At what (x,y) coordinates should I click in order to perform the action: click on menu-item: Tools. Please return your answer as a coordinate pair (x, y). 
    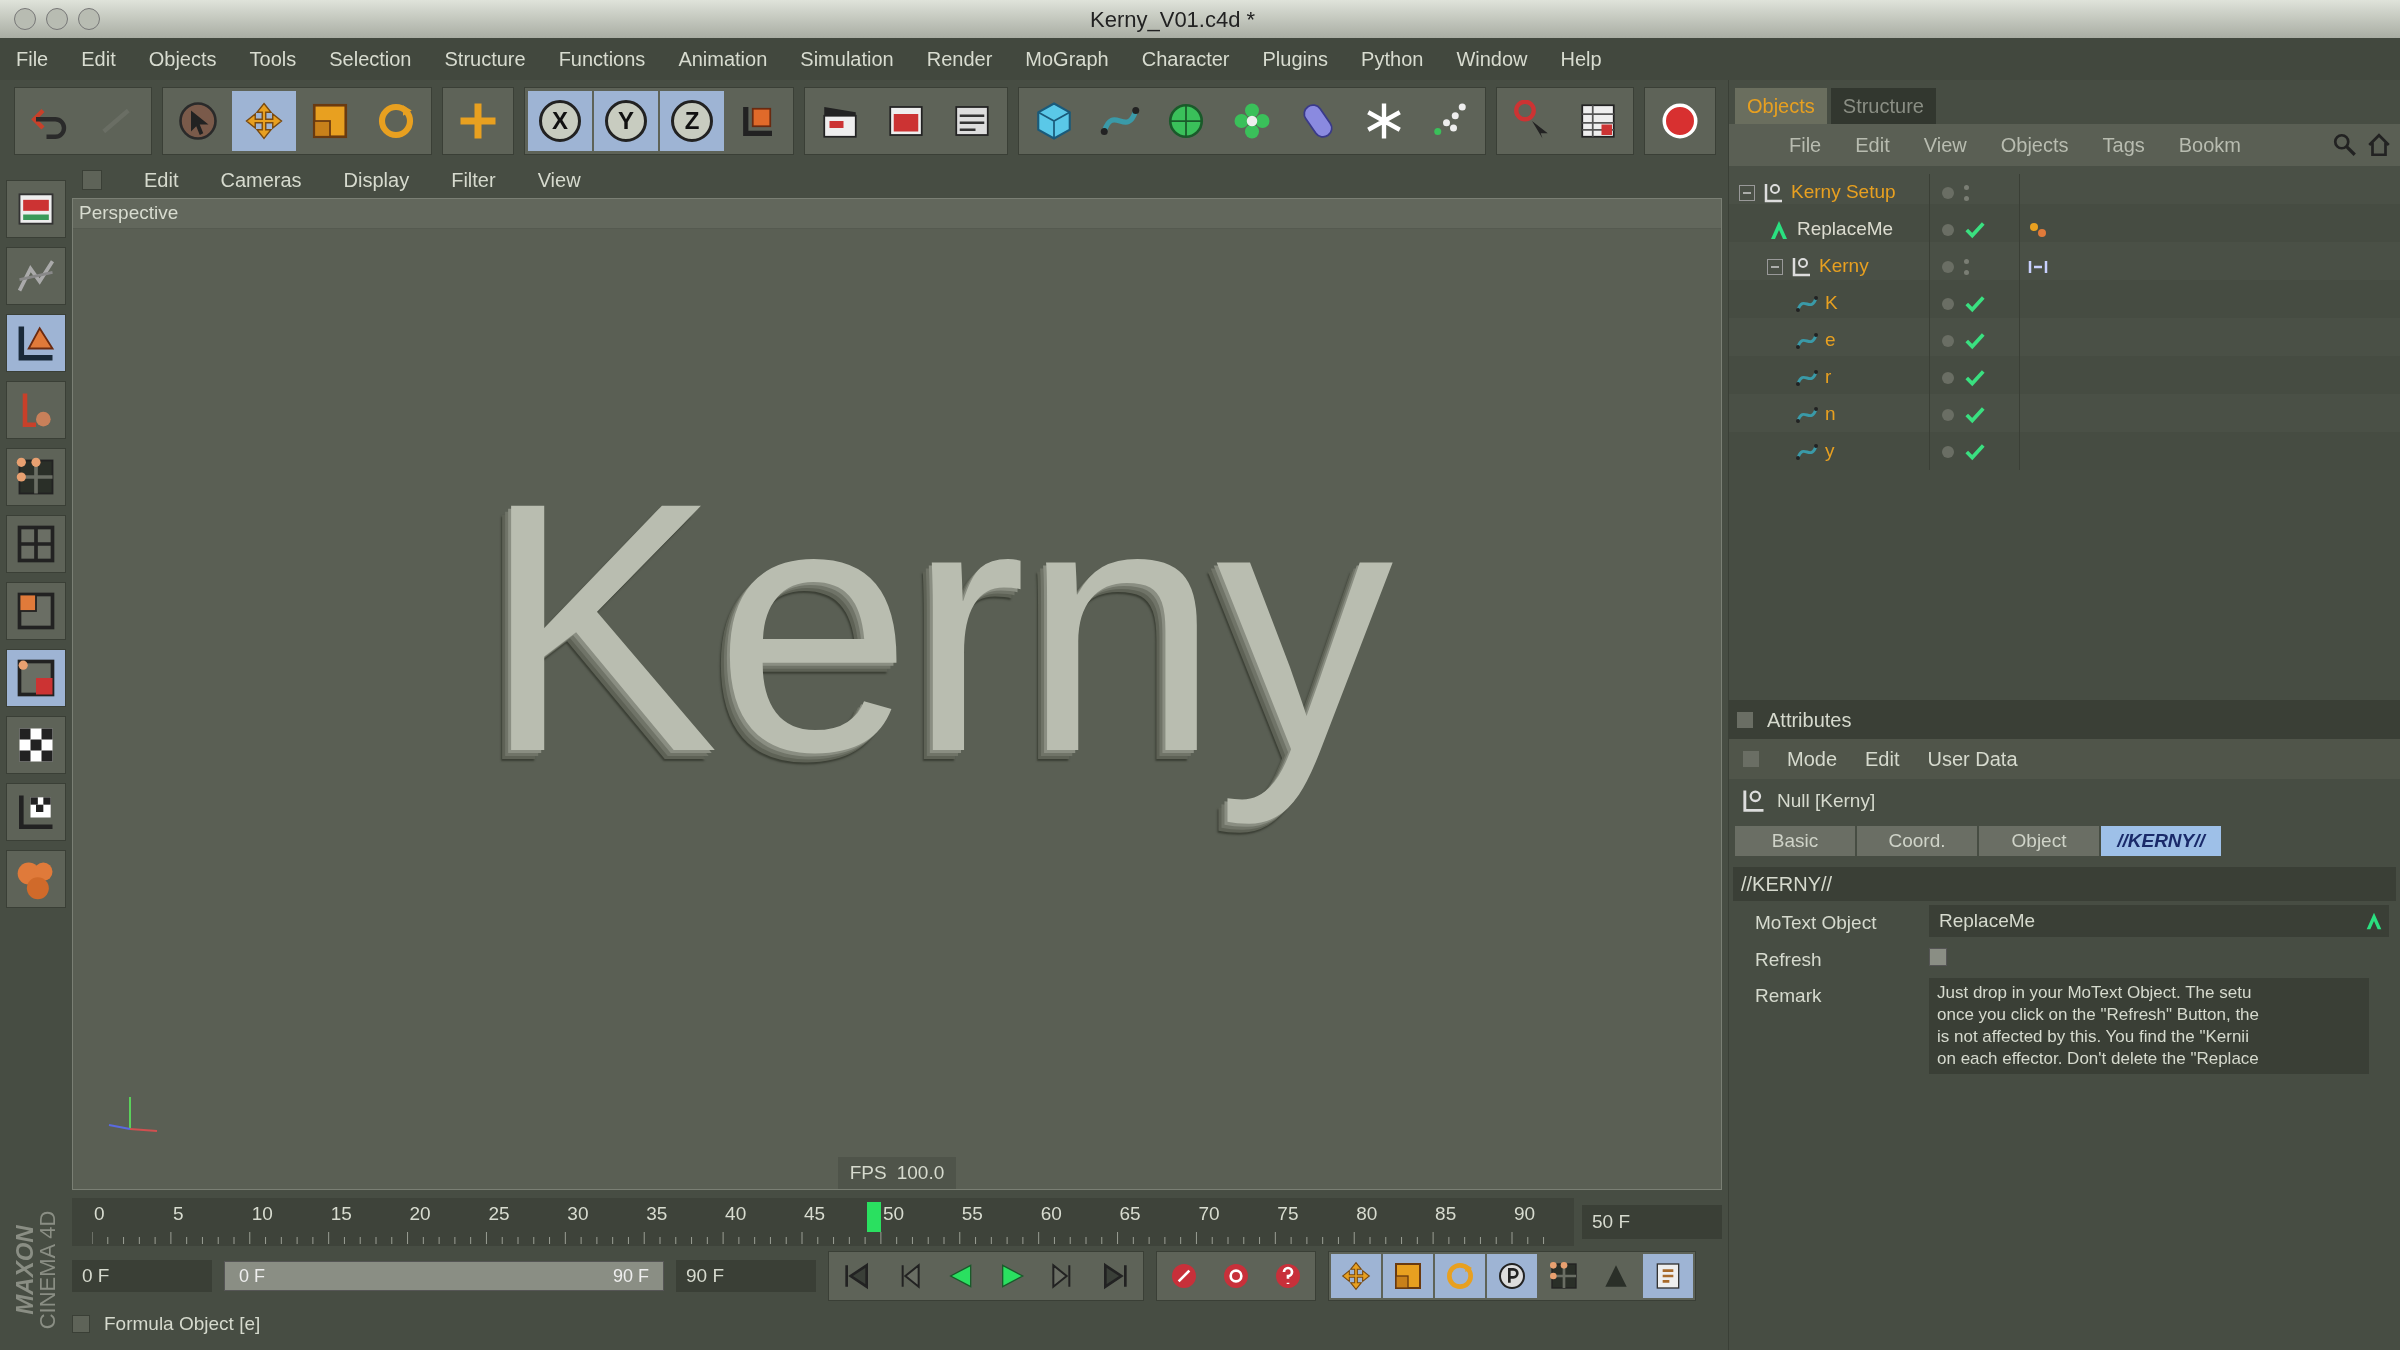
    Looking at the image, I should click on (273, 59).